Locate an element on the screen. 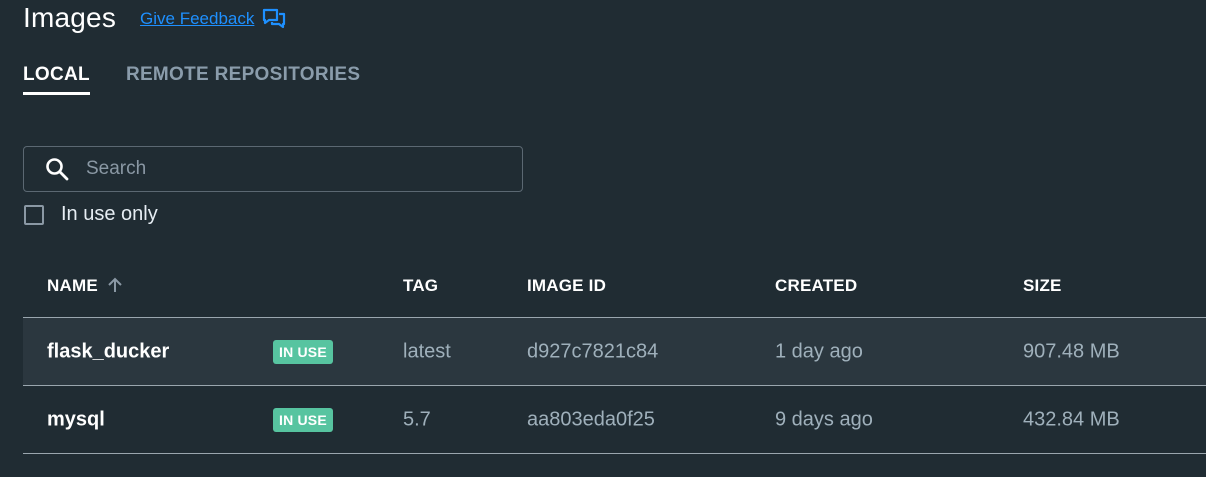 This screenshot has width=1206, height=477. in-use-only-checkbox is located at coordinates (34, 214).